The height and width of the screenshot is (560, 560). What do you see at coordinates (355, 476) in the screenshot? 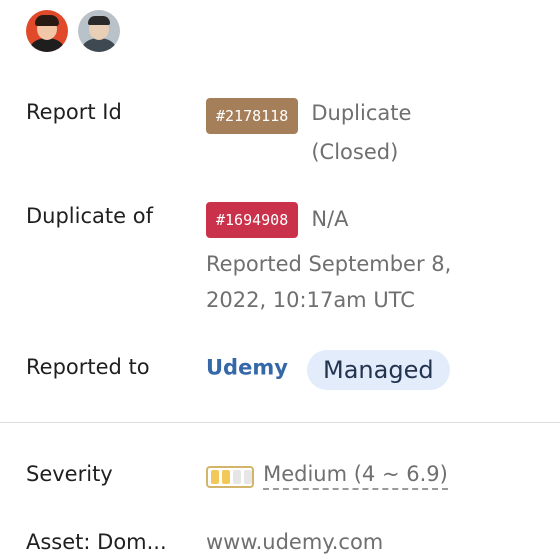
I see `severity-text: Medium (4 ~ 6.9)` at bounding box center [355, 476].